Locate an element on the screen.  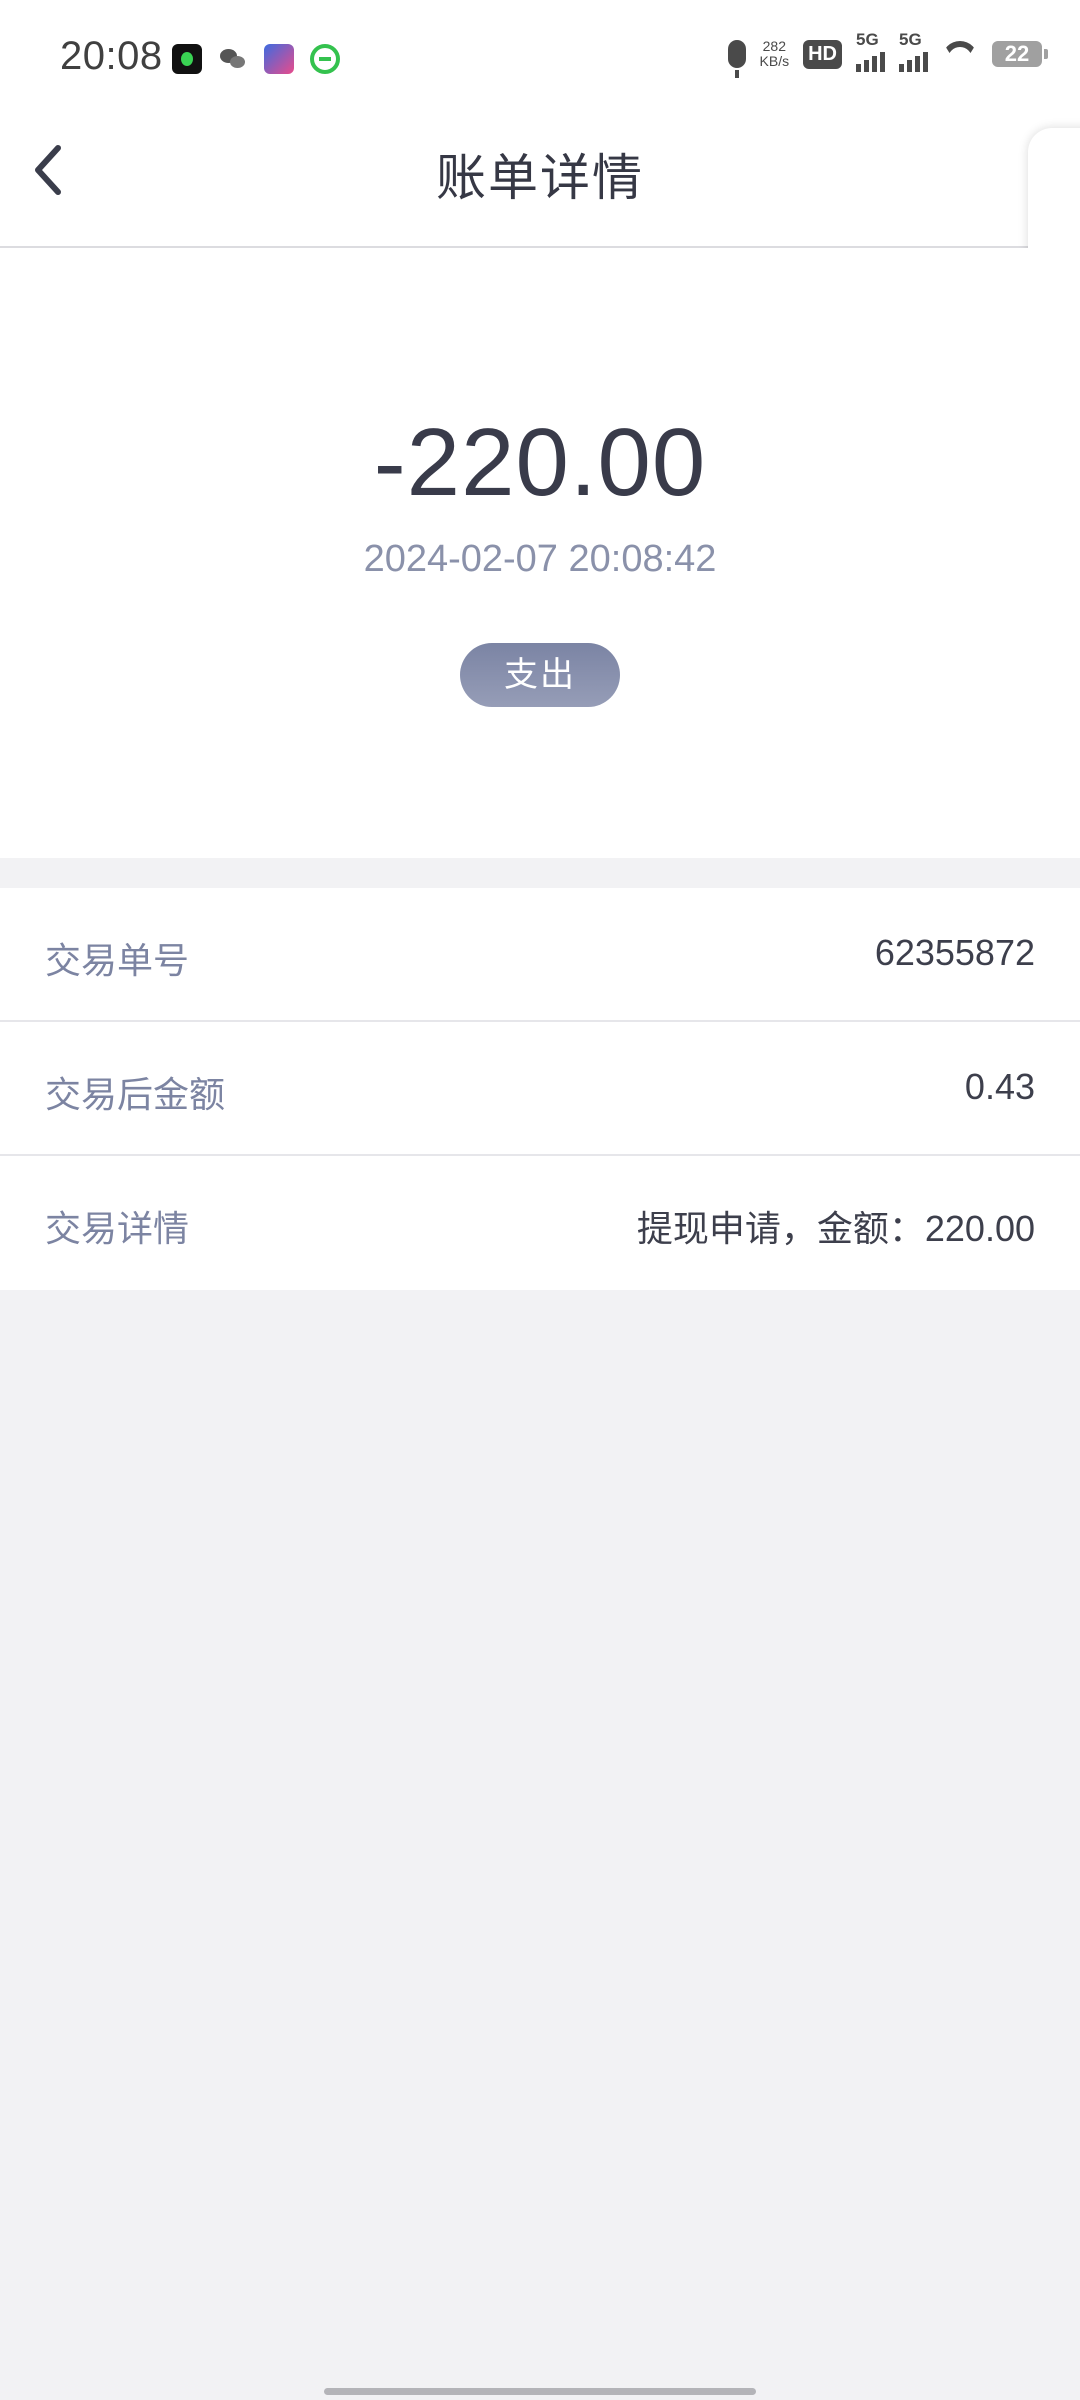
signal-1-label: 5G is located at coordinates (867, 39).